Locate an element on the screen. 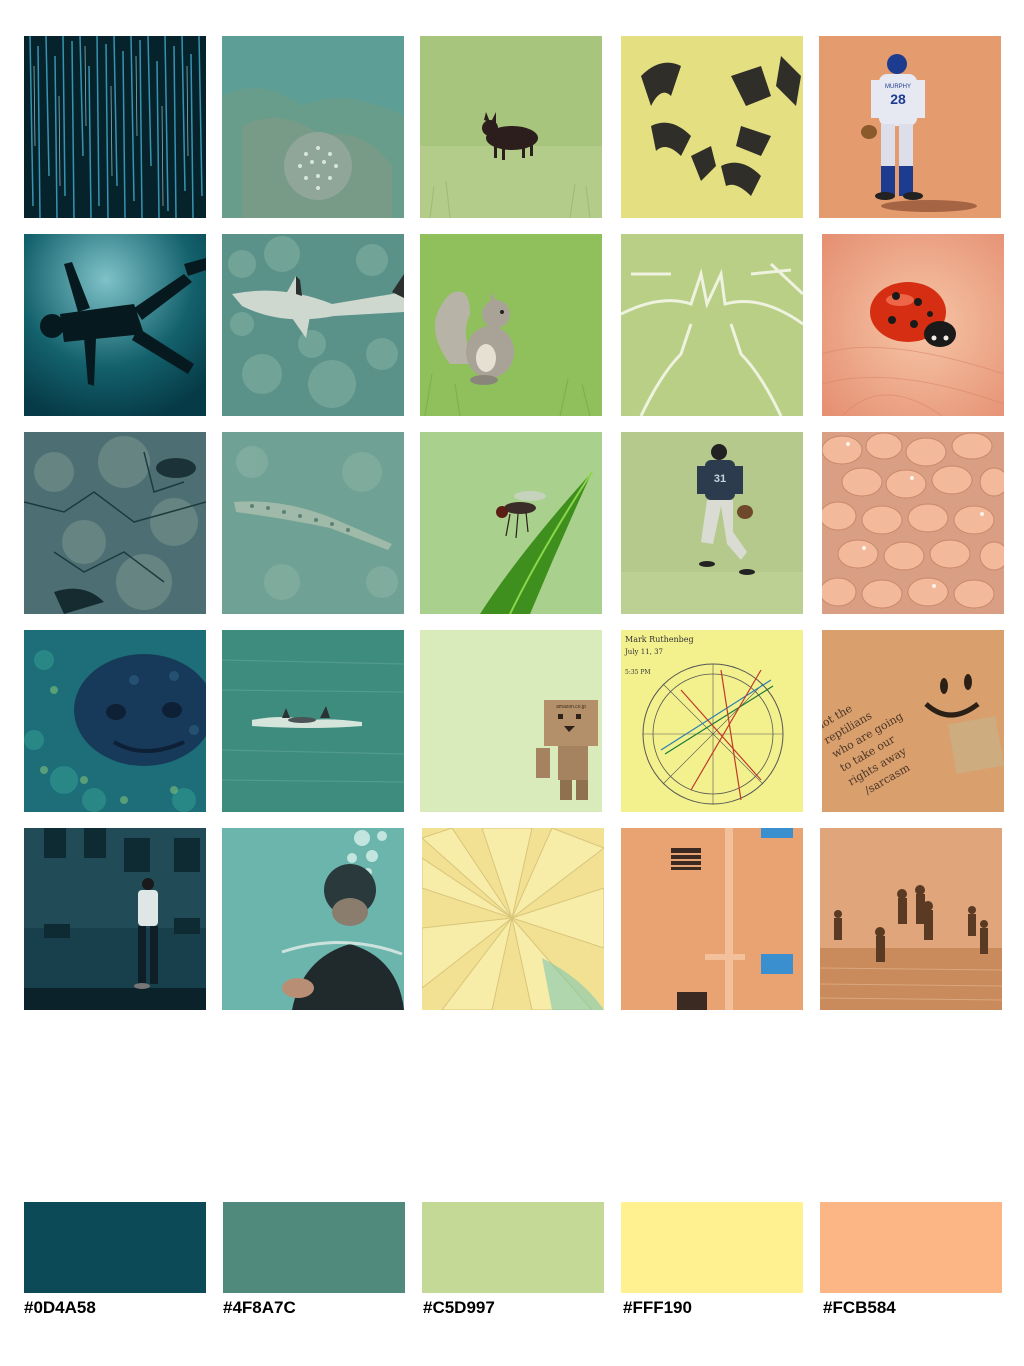 This screenshot has width=1024, height=1366. danbo-figure-photo: amazon.co.jp is located at coordinates (511, 721).